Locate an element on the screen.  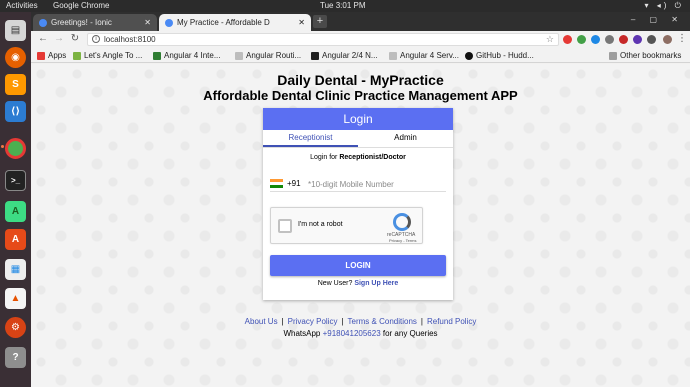
login-button: LOGIN is located at coordinates (358, 265).